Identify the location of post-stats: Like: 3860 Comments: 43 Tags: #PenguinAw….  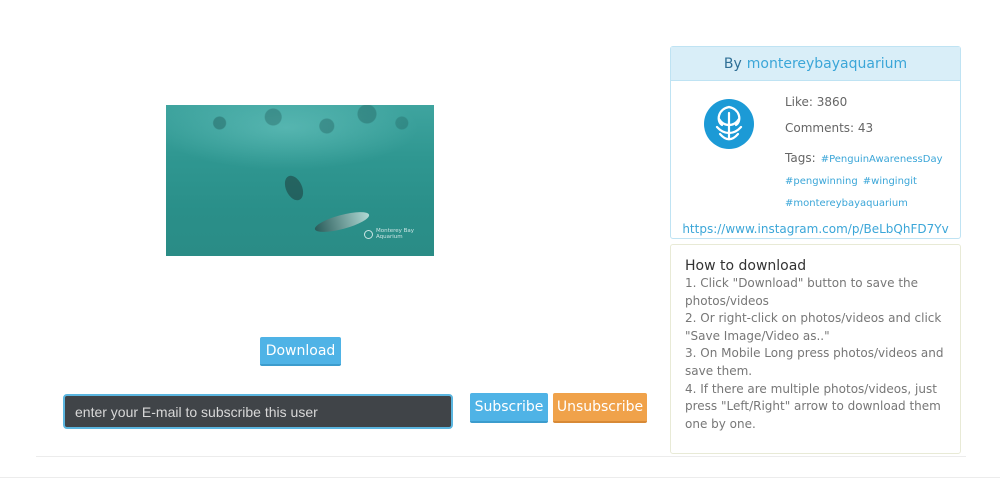
(870, 154).